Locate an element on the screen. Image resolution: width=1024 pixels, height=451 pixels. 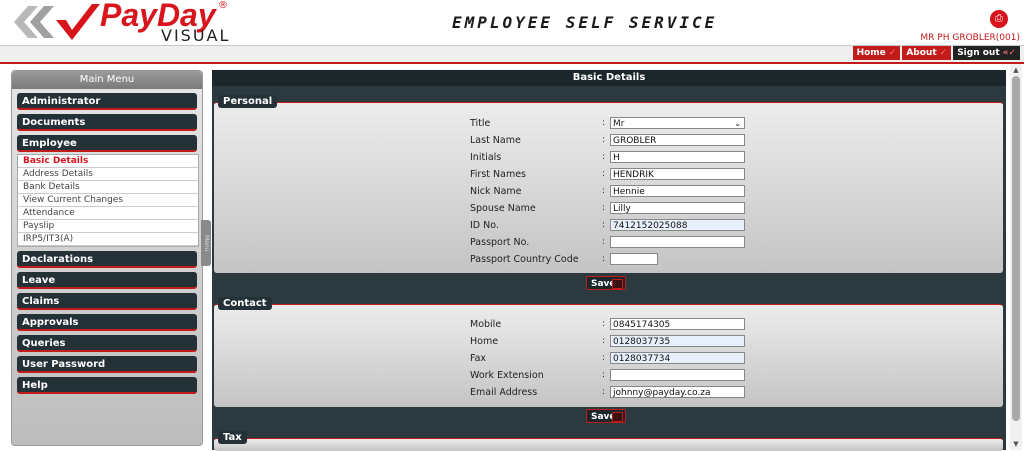
sign-out-button: Sign out «✓ is located at coordinates (986, 53).